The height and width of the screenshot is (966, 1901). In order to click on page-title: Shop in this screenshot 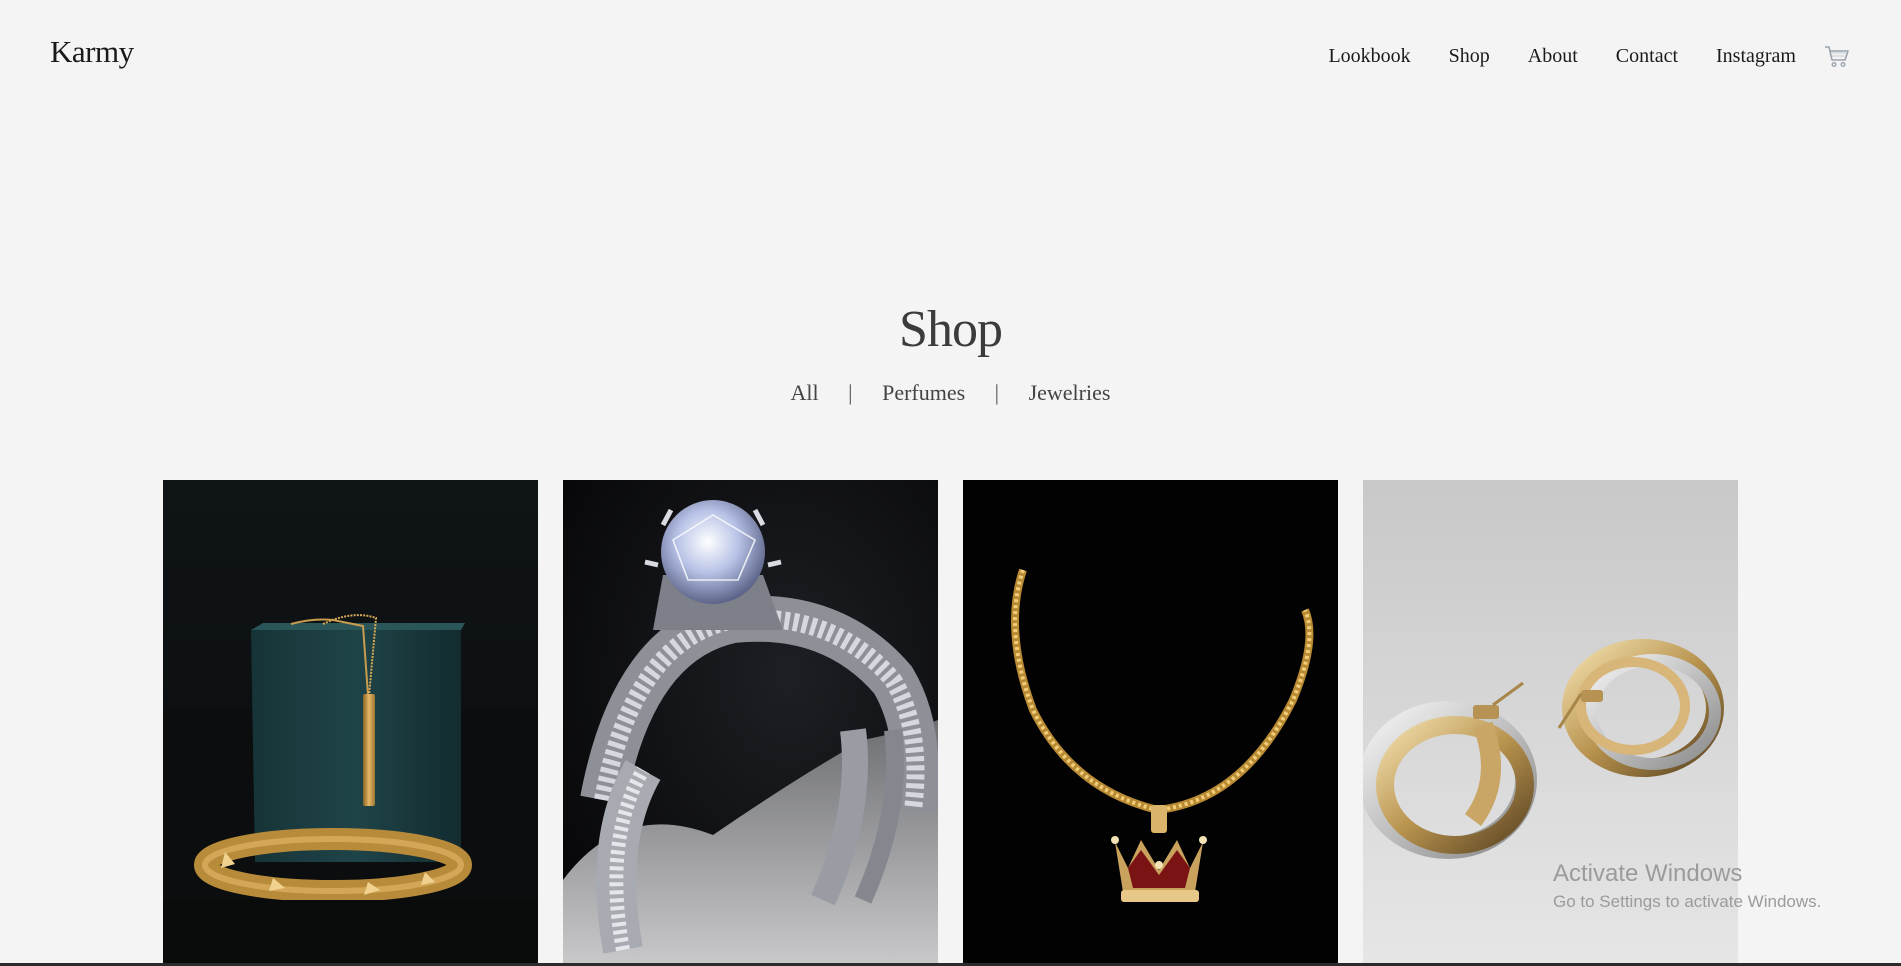, I will do `click(951, 329)`.